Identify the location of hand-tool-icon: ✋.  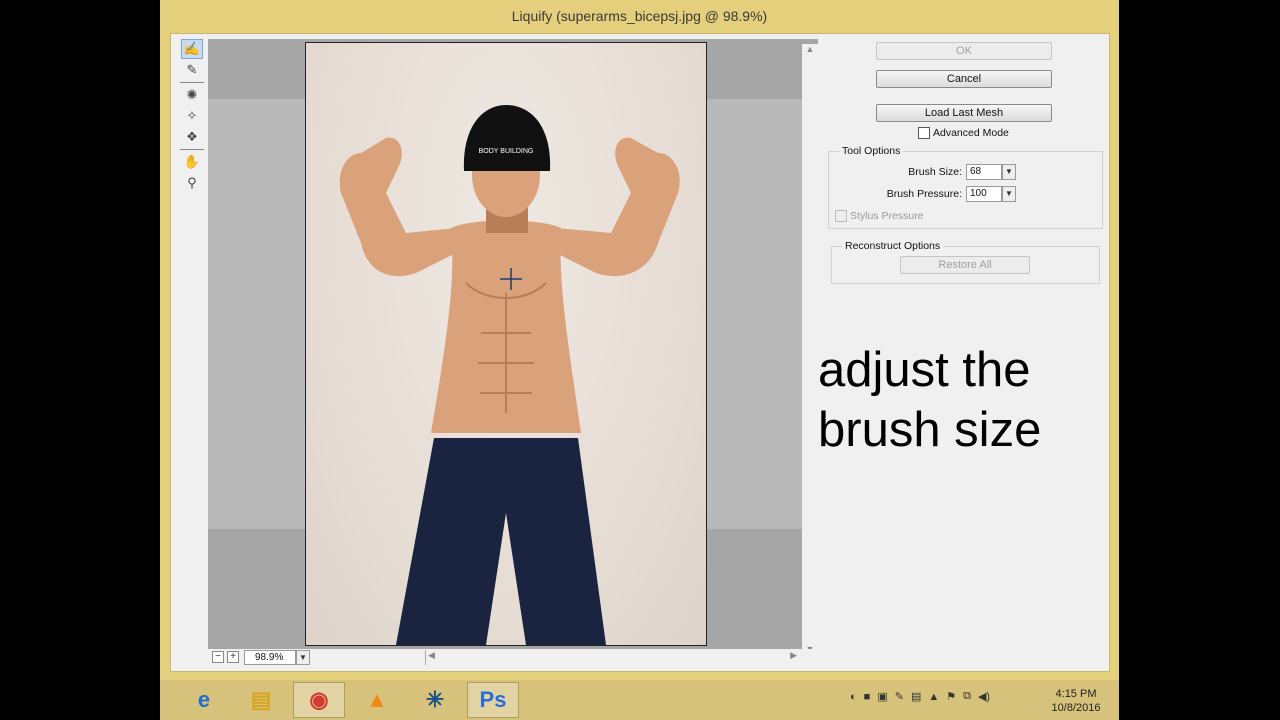
(192, 162).